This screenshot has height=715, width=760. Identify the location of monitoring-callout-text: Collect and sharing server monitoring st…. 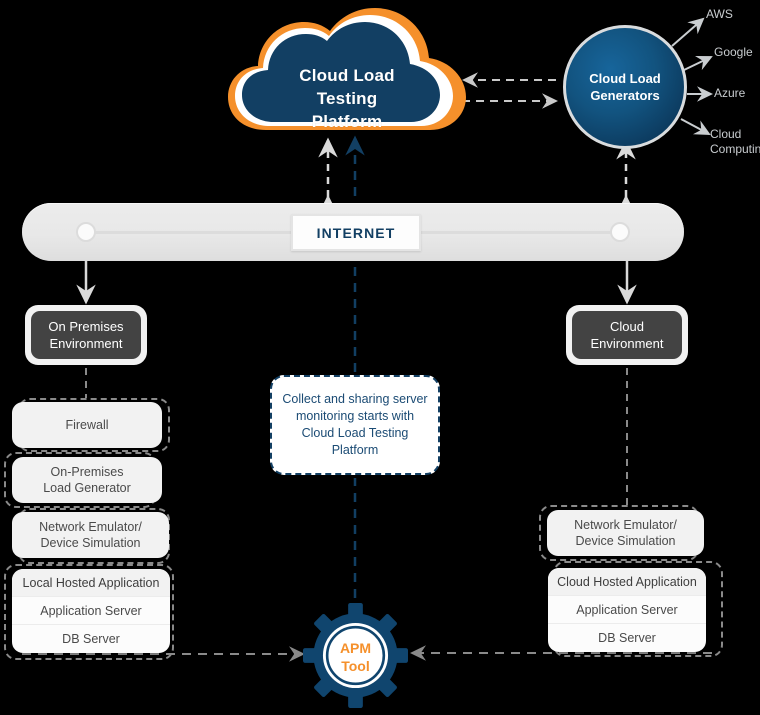
(355, 424).